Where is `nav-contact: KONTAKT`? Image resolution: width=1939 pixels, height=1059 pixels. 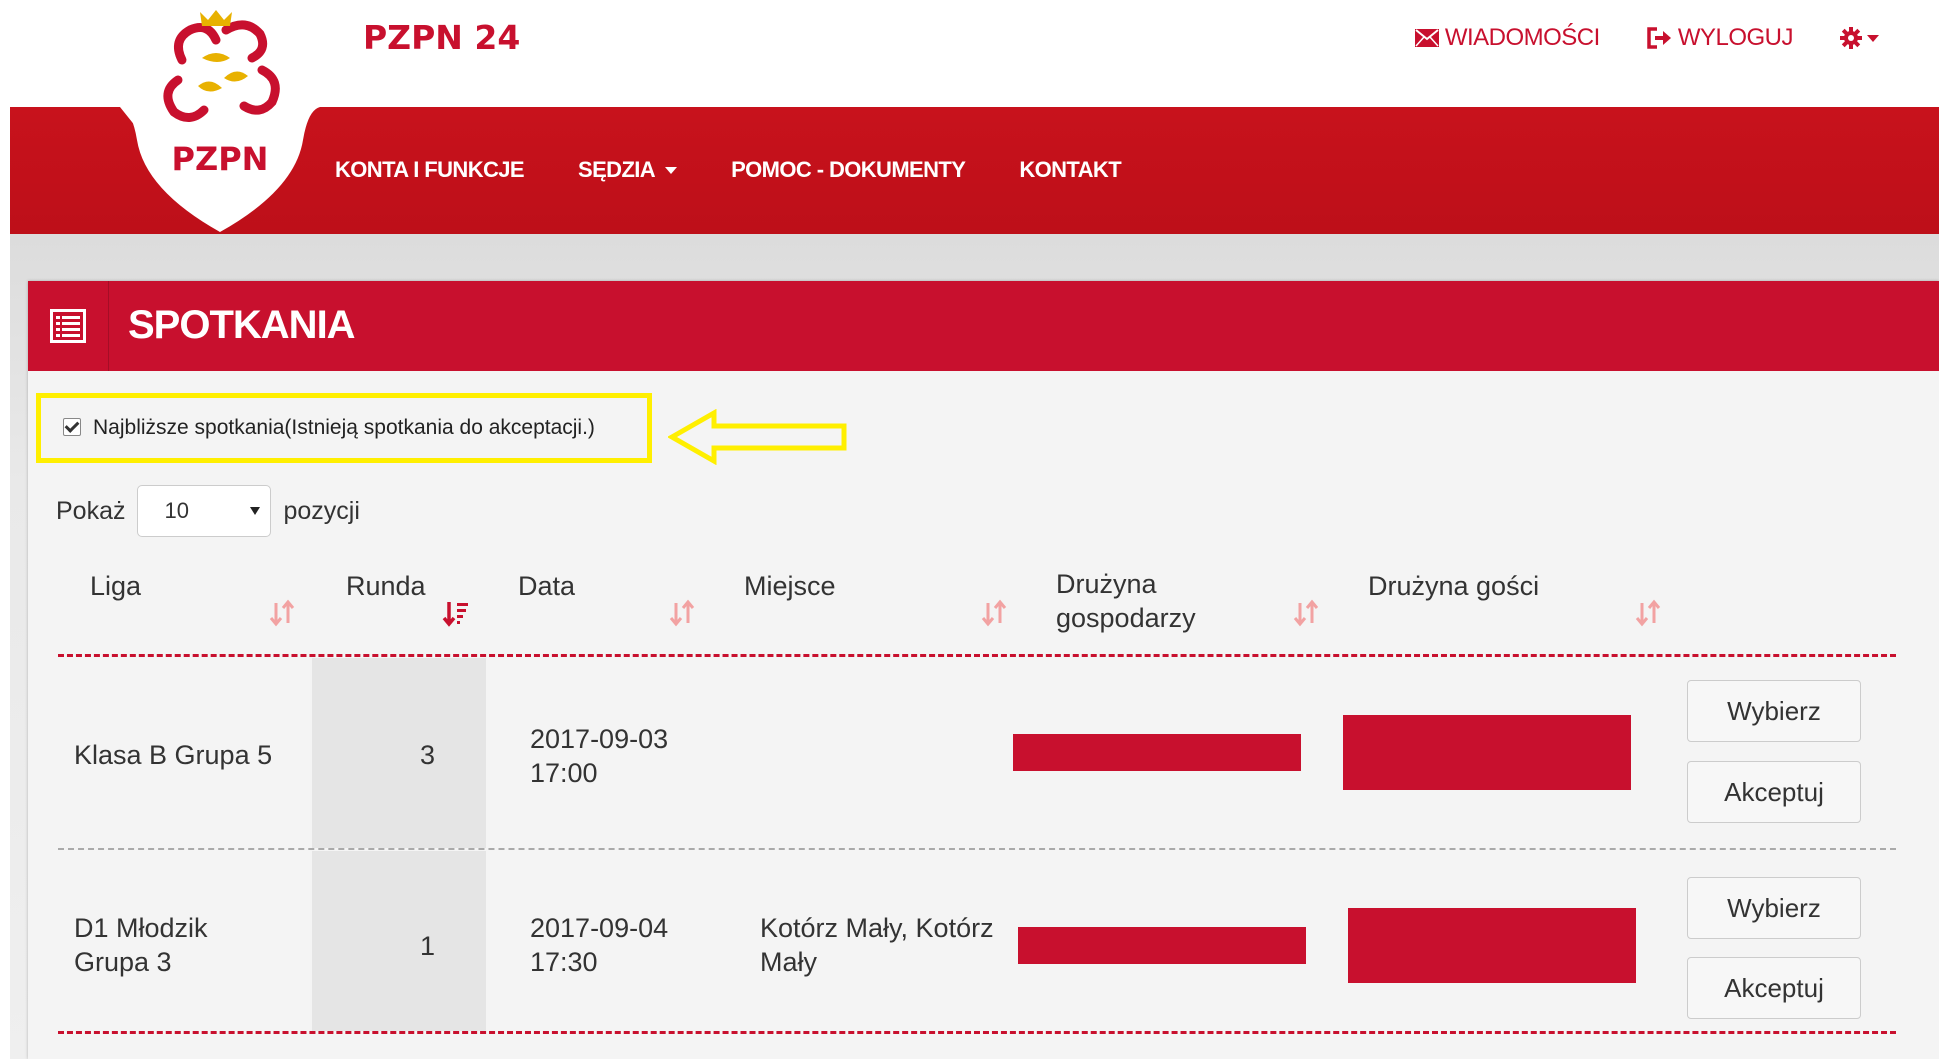 nav-contact: KONTAKT is located at coordinates (1070, 170).